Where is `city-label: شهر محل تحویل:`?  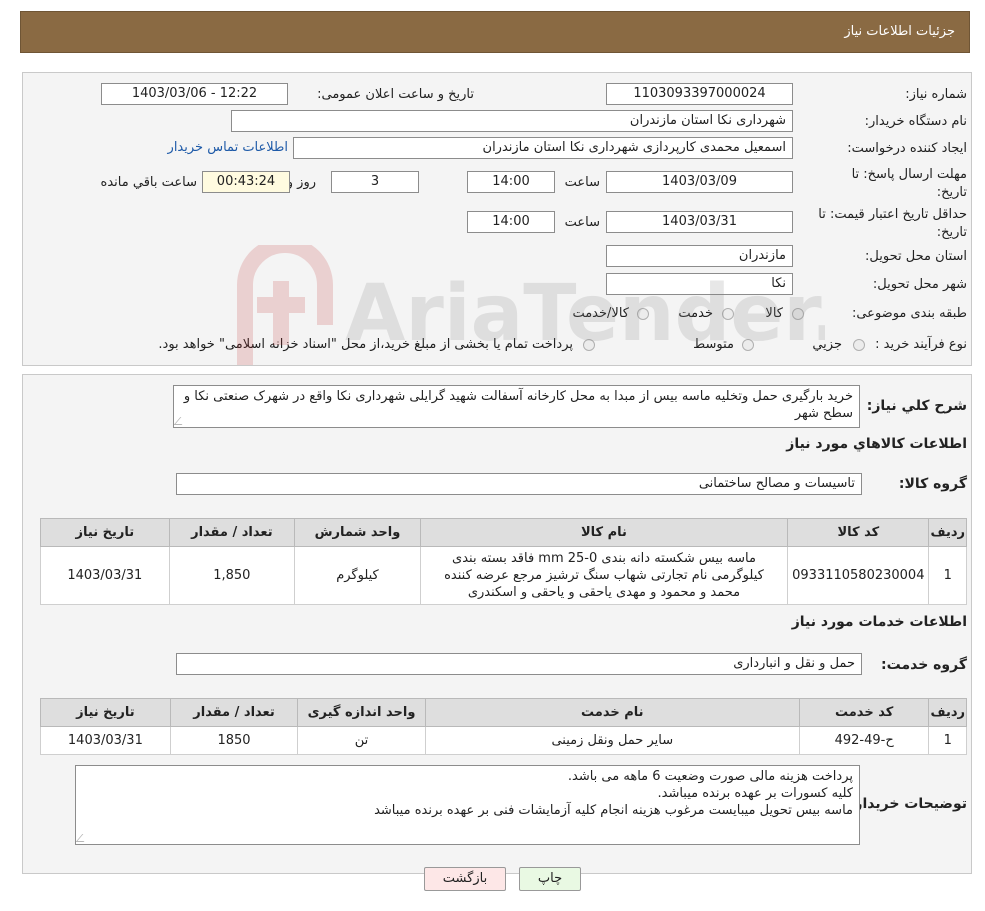
city-label: شهر محل تحویل: is located at coordinates (919, 284).